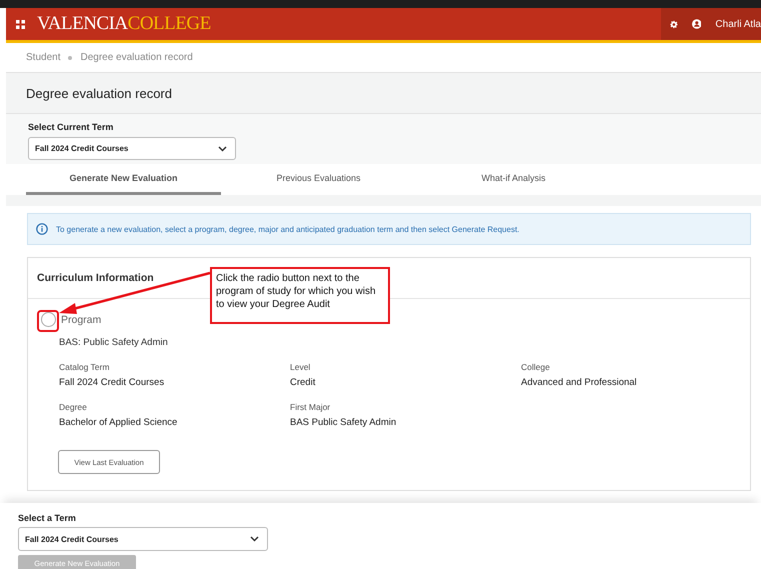  I want to click on program-name: BAS: Public Safety Admin, so click(113, 342).